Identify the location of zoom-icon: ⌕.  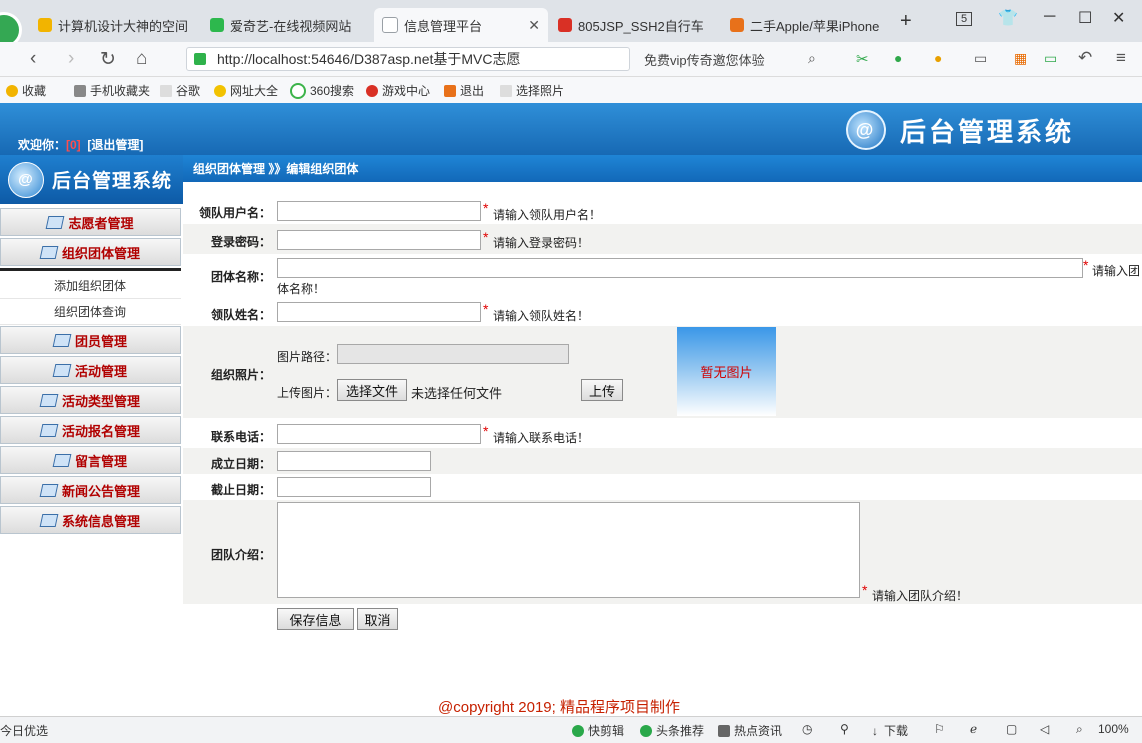
(1079, 729).